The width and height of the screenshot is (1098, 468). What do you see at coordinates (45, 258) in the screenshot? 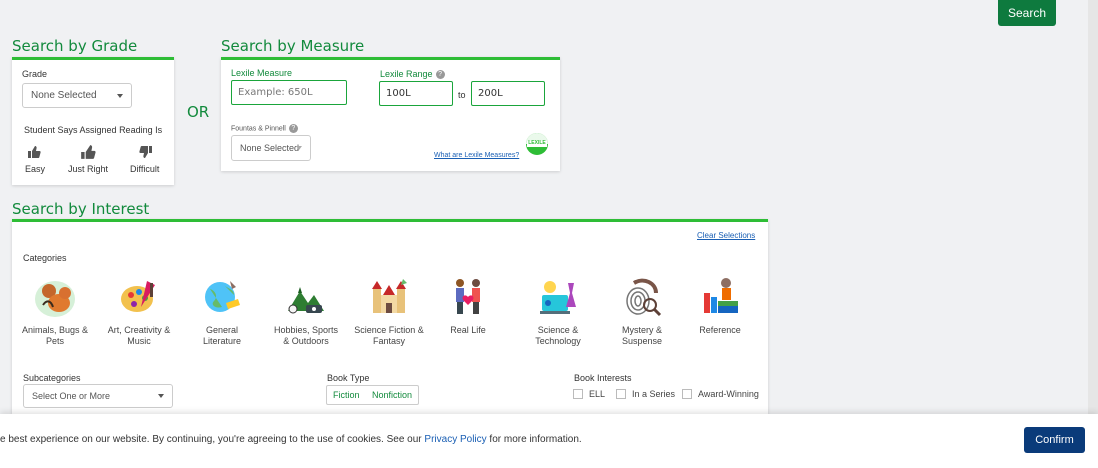
I see `categories-label: Categories` at bounding box center [45, 258].